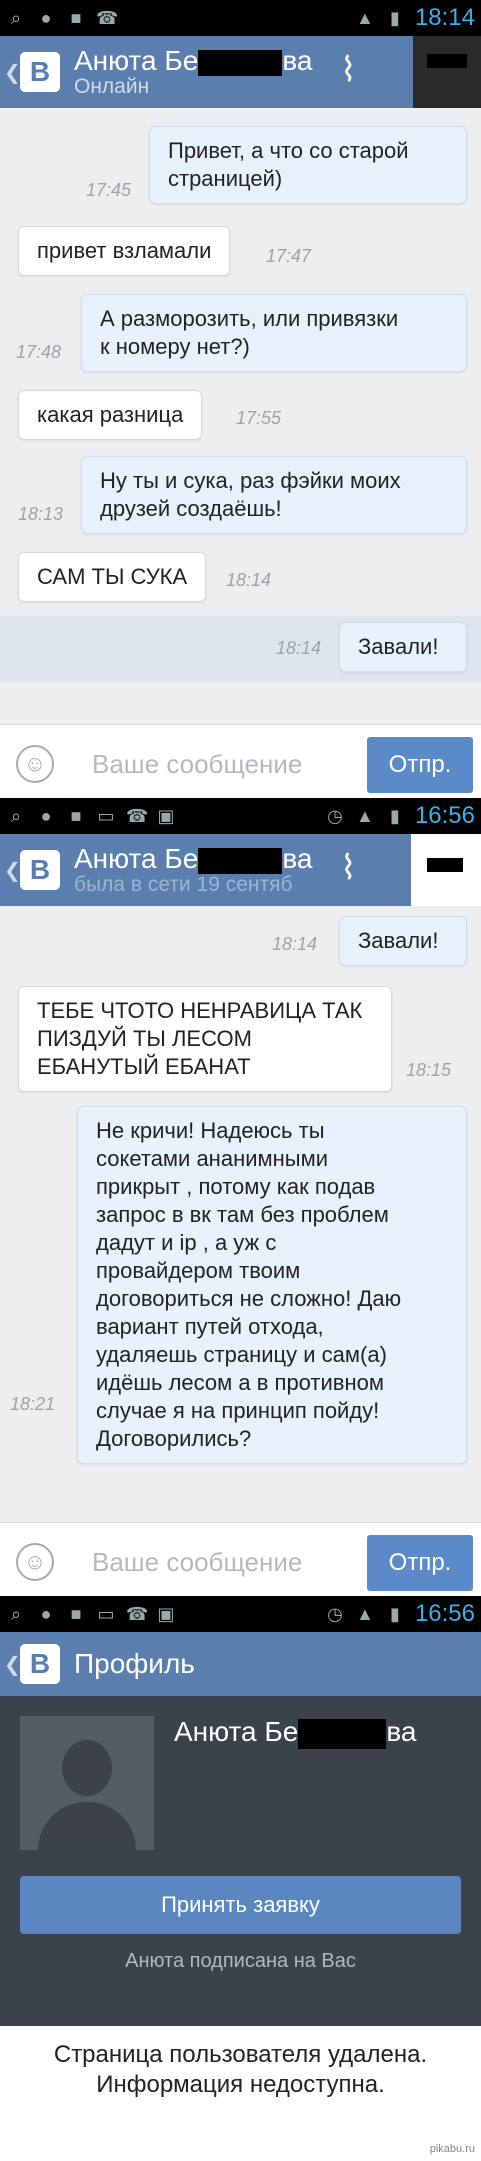  I want to click on message-time: 18:21, so click(33, 1404).